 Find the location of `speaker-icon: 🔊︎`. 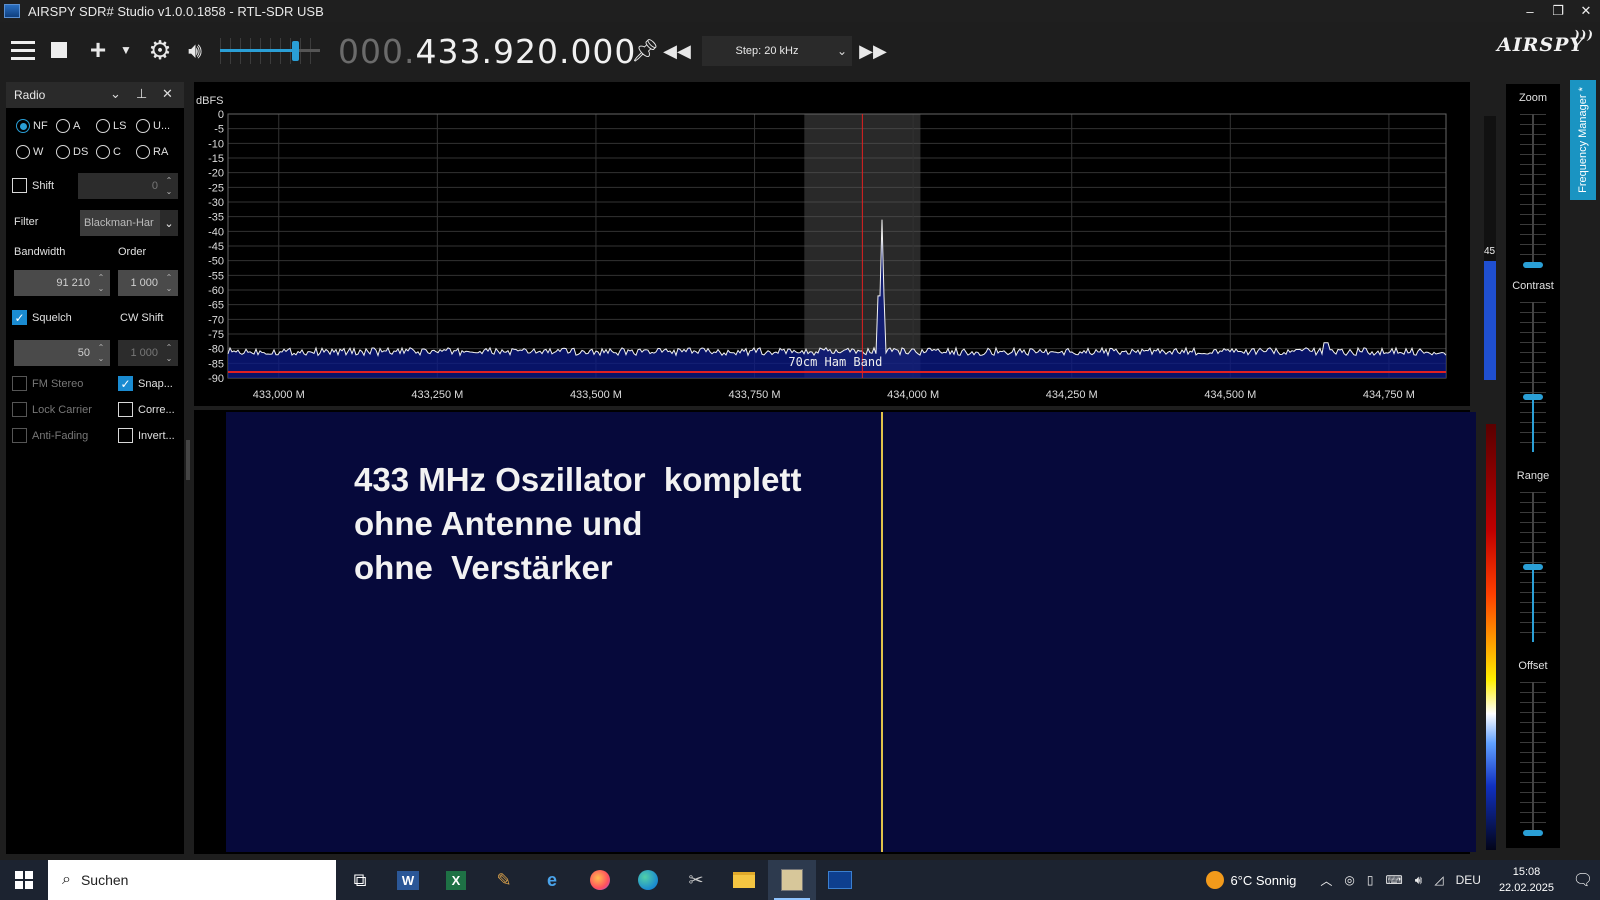

speaker-icon: 🔊︎ is located at coordinates (195, 51).